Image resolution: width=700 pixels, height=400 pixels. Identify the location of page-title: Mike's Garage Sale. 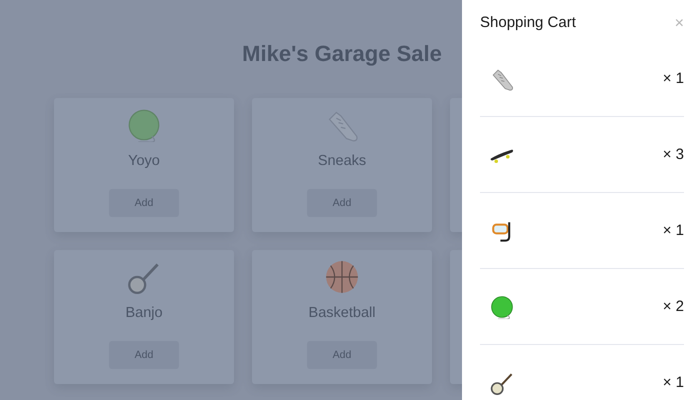
(342, 54).